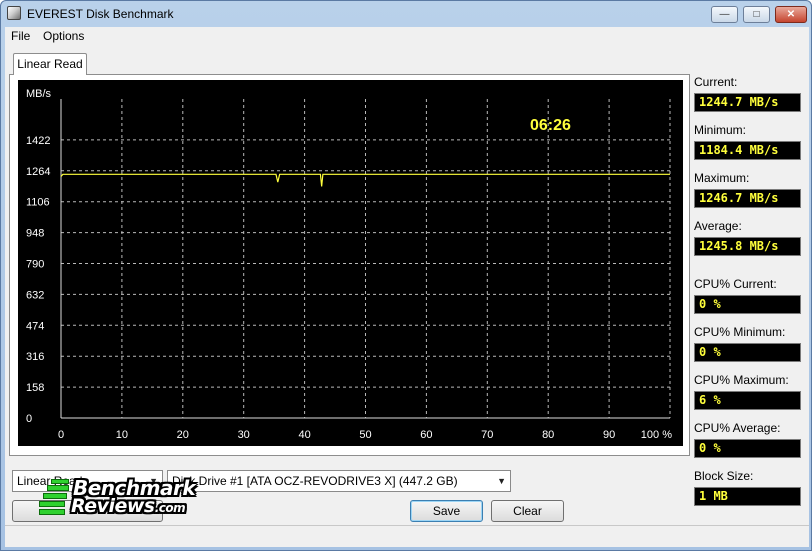 This screenshot has height=551, width=812. What do you see at coordinates (304, 435) in the screenshot?
I see `x-tick-label: 40` at bounding box center [304, 435].